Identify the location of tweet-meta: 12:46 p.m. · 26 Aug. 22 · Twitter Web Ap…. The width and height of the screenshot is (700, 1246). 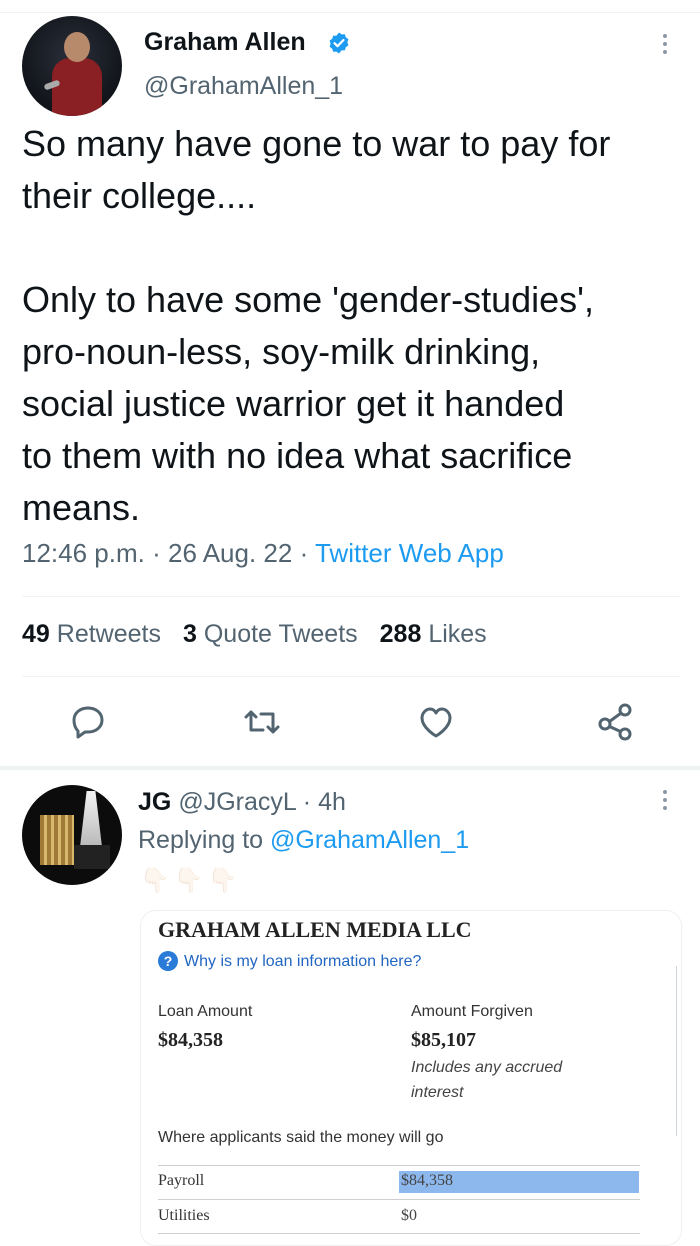
(263, 553).